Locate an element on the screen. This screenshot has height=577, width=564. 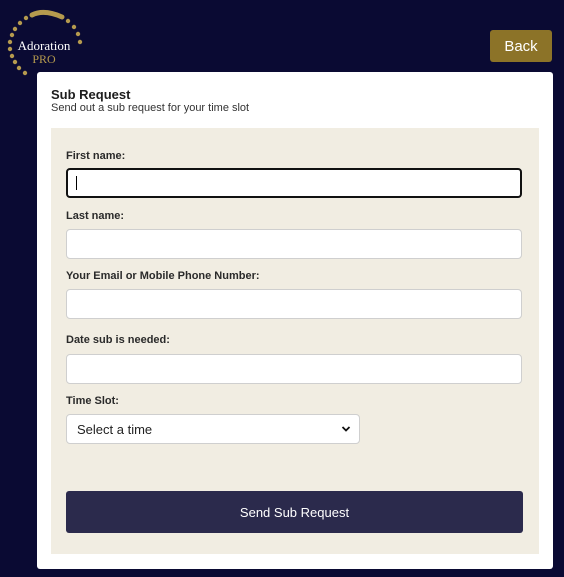
logo-name: Adoration is located at coordinates (44, 45).